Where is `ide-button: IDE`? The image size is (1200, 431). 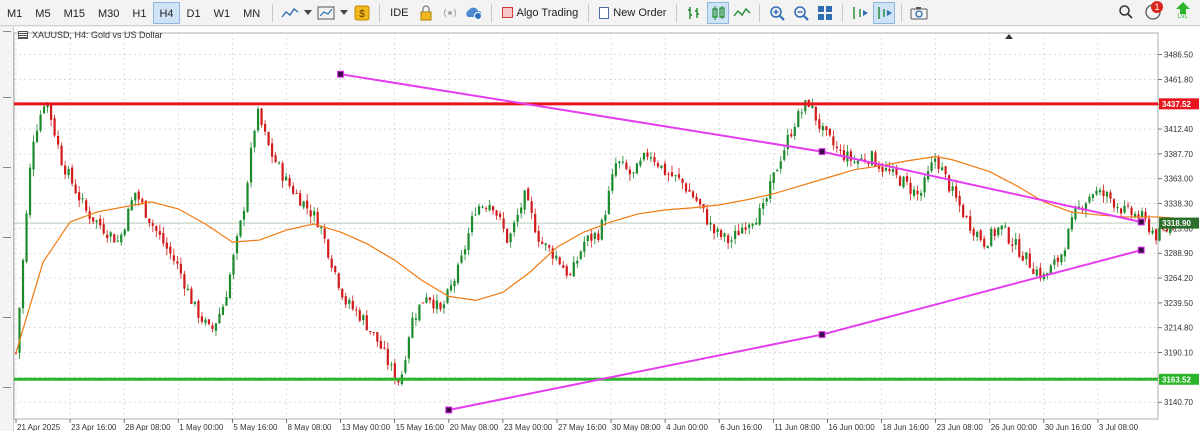 ide-button: IDE is located at coordinates (399, 13).